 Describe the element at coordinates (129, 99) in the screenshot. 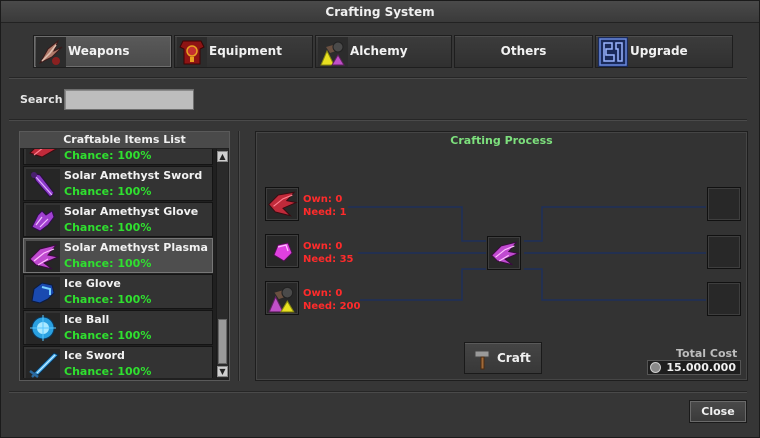

I see `search-input` at that location.